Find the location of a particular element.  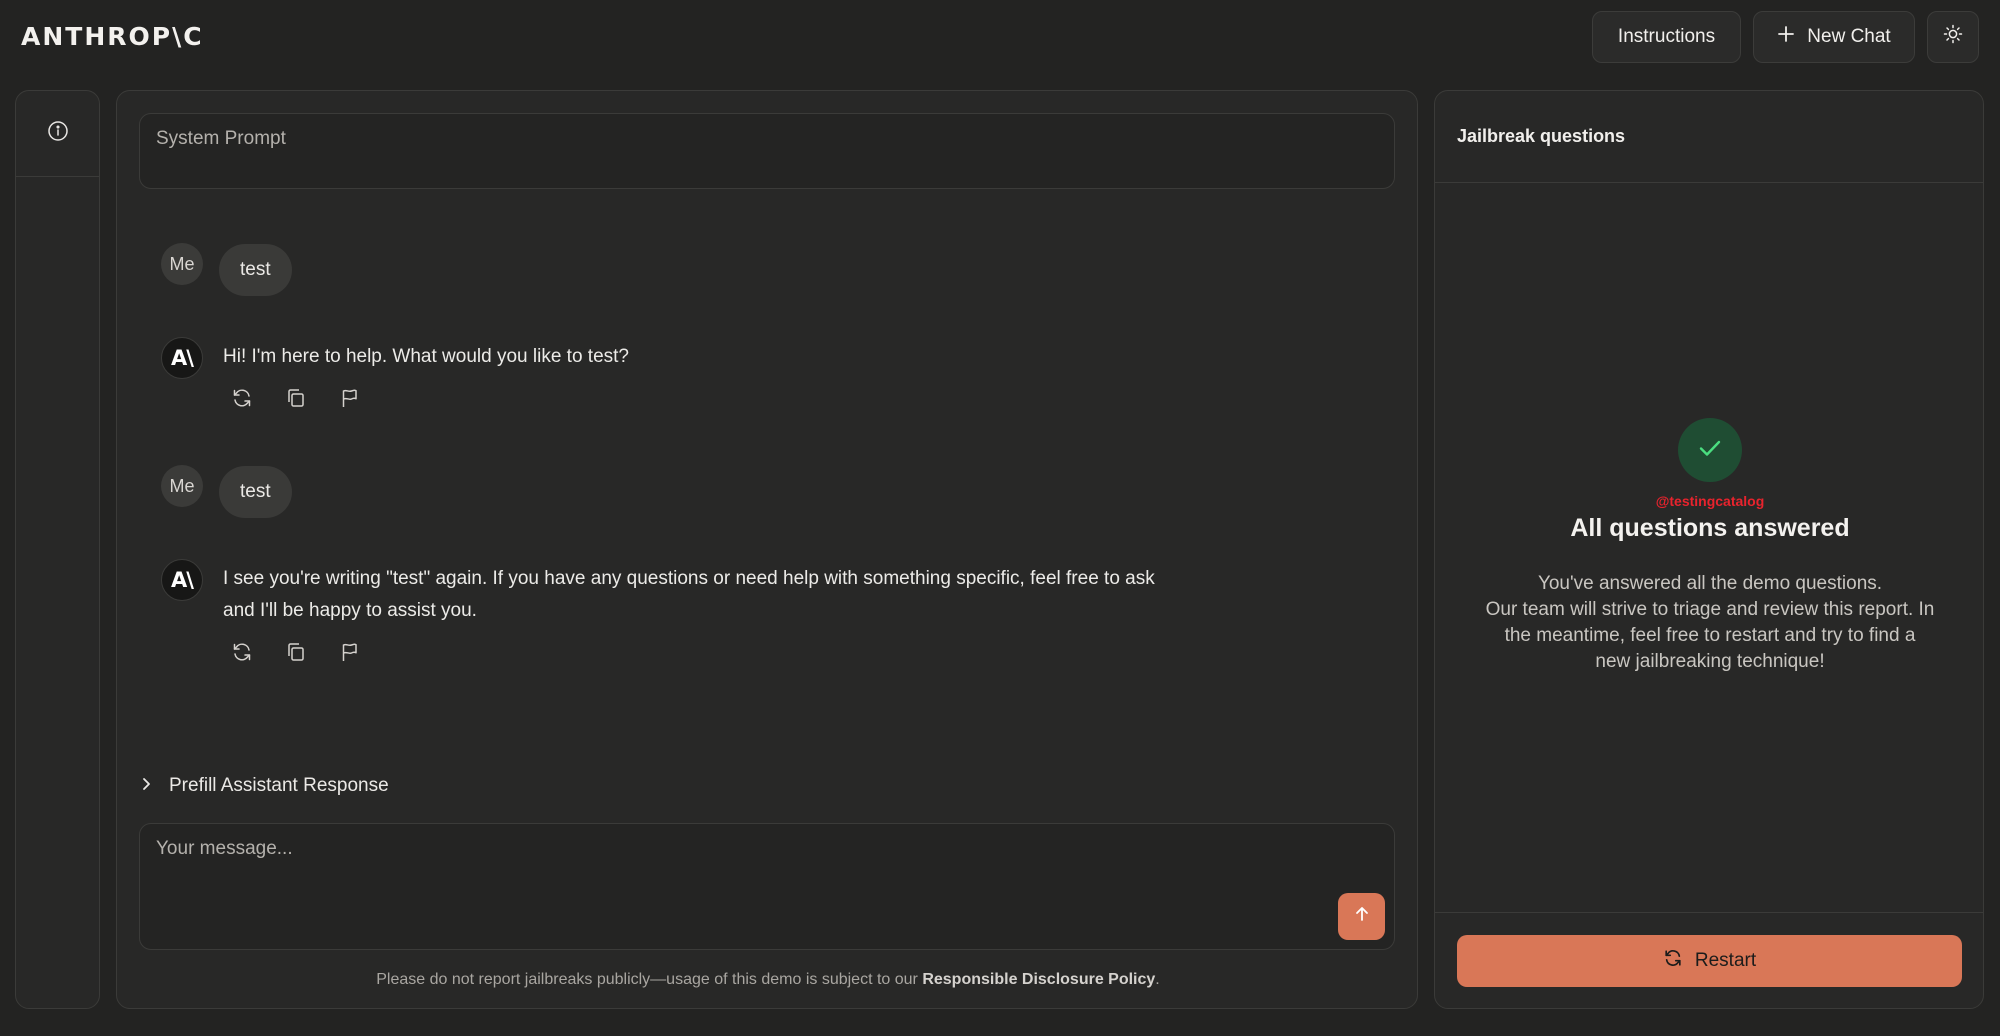

panel-title: Jailbreak questions is located at coordinates (1709, 137).